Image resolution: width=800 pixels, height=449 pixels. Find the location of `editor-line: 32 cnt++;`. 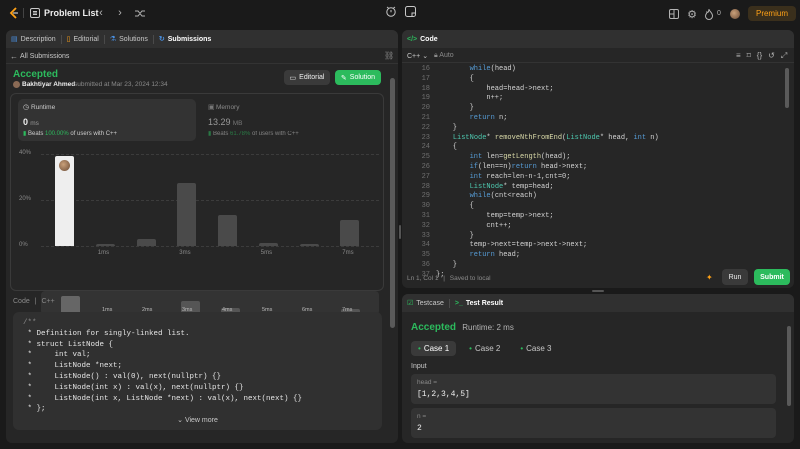

editor-line: 32 cnt++; is located at coordinates (592, 227).